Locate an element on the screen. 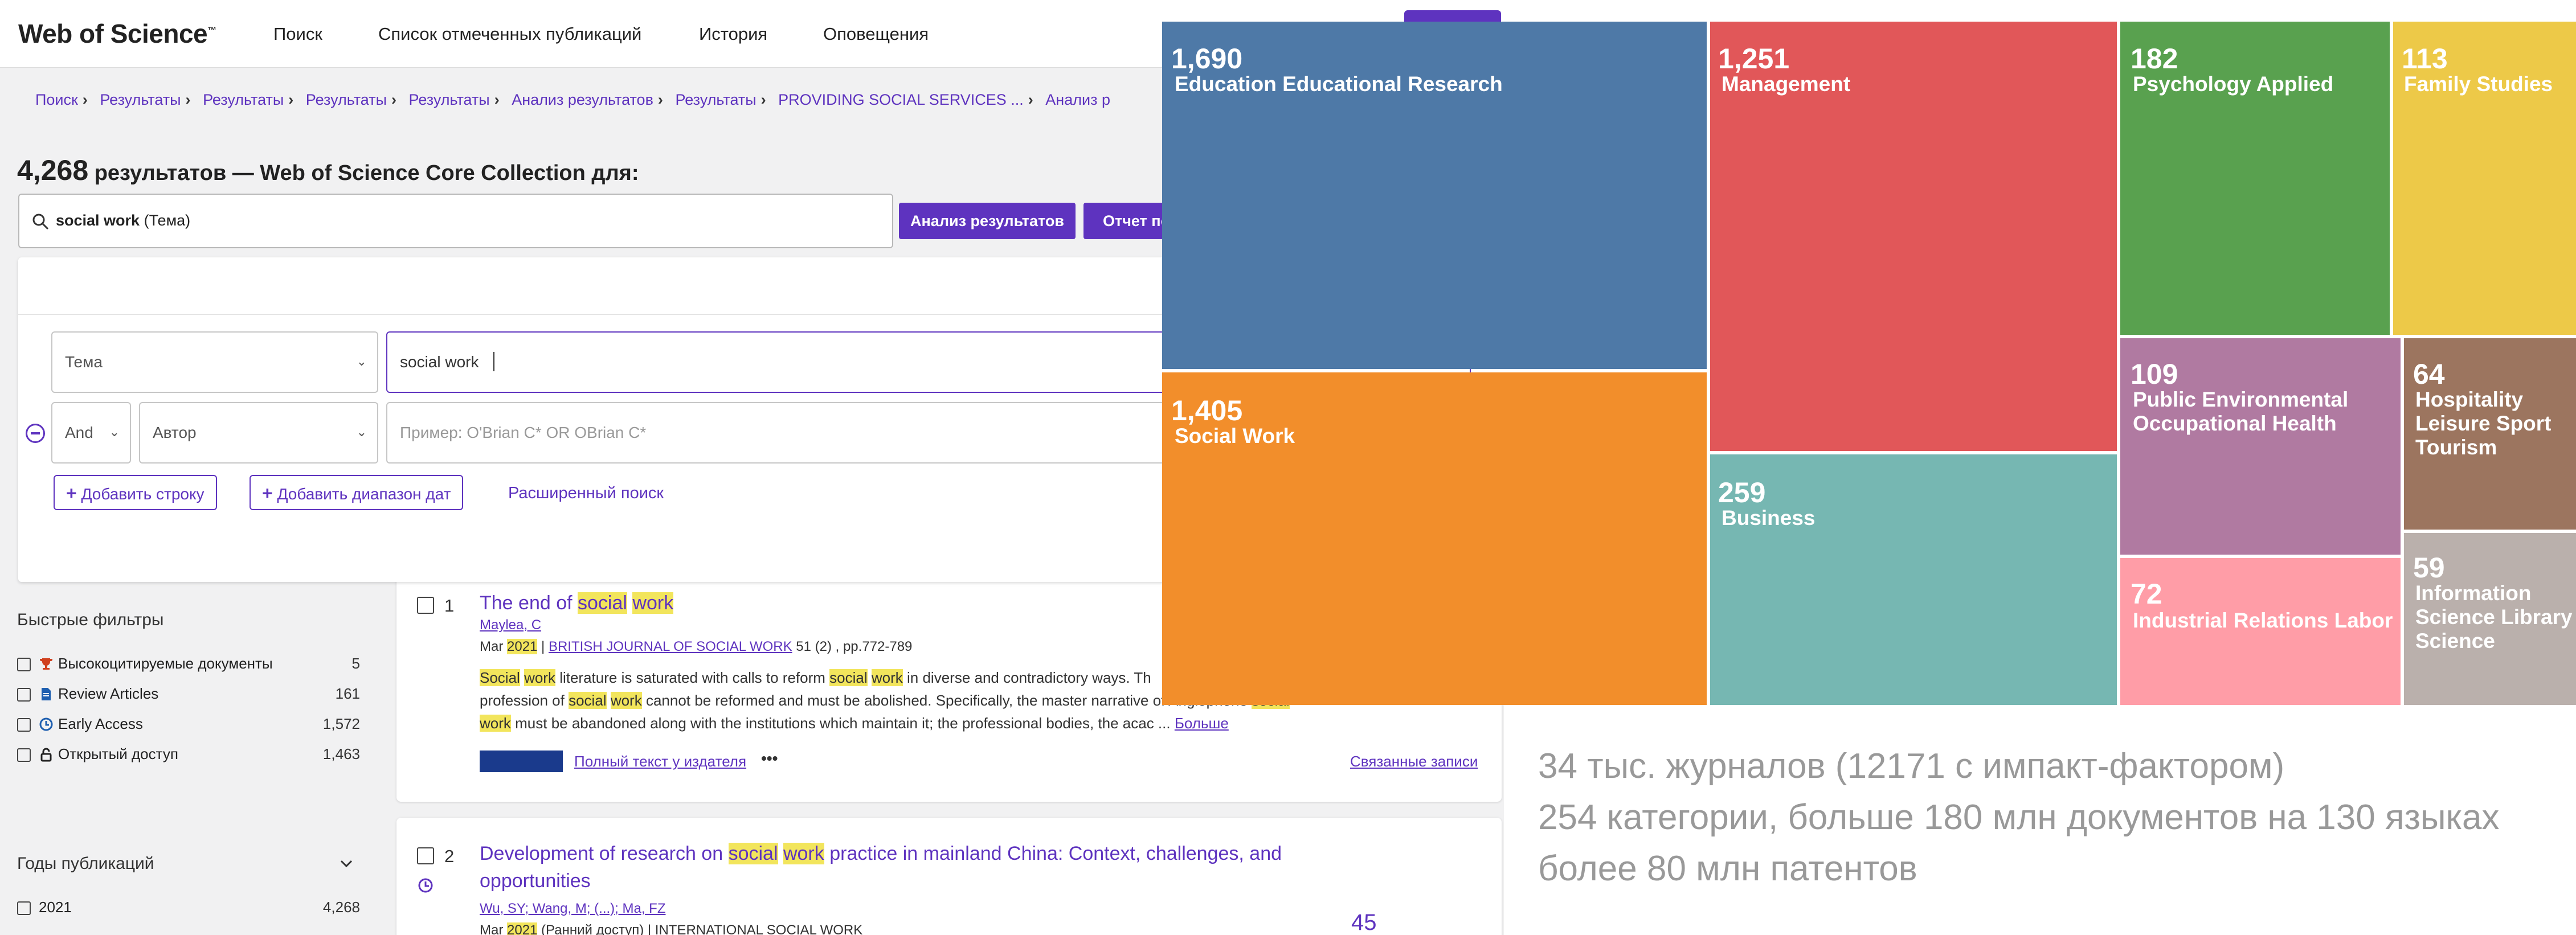 Image resolution: width=2576 pixels, height=935 pixels. wos-logo: Web of Science™ is located at coordinates (117, 33).